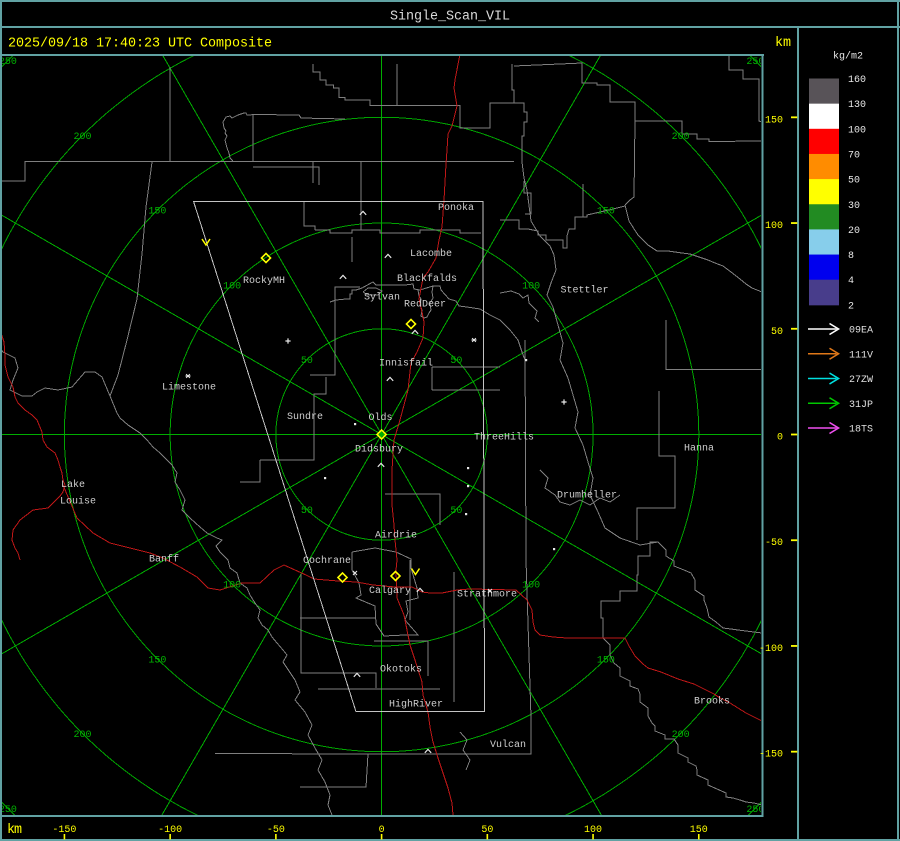  What do you see at coordinates (780, 438) in the screenshot?
I see `svg-text: 0` at bounding box center [780, 438].